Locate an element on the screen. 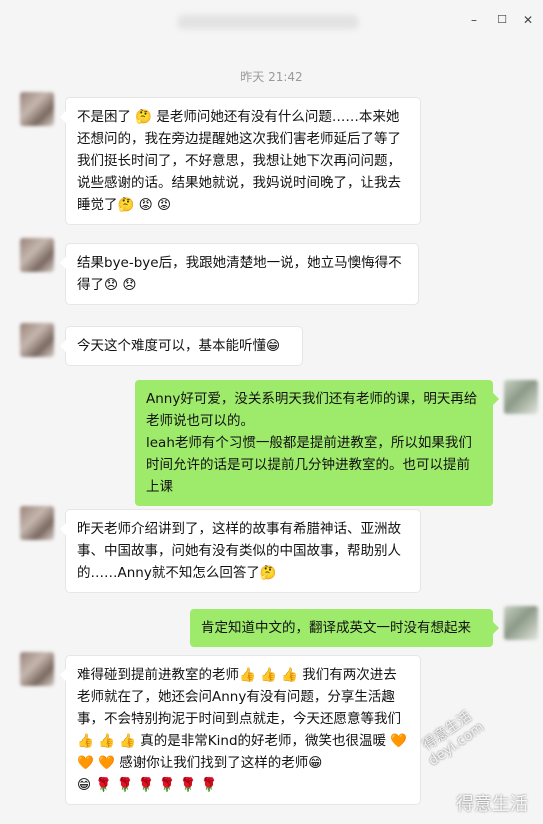 Image resolution: width=543 pixels, height=824 pixels. message-bubble: 今天这个难度可以，基本能听懂😁 is located at coordinates (181, 346).